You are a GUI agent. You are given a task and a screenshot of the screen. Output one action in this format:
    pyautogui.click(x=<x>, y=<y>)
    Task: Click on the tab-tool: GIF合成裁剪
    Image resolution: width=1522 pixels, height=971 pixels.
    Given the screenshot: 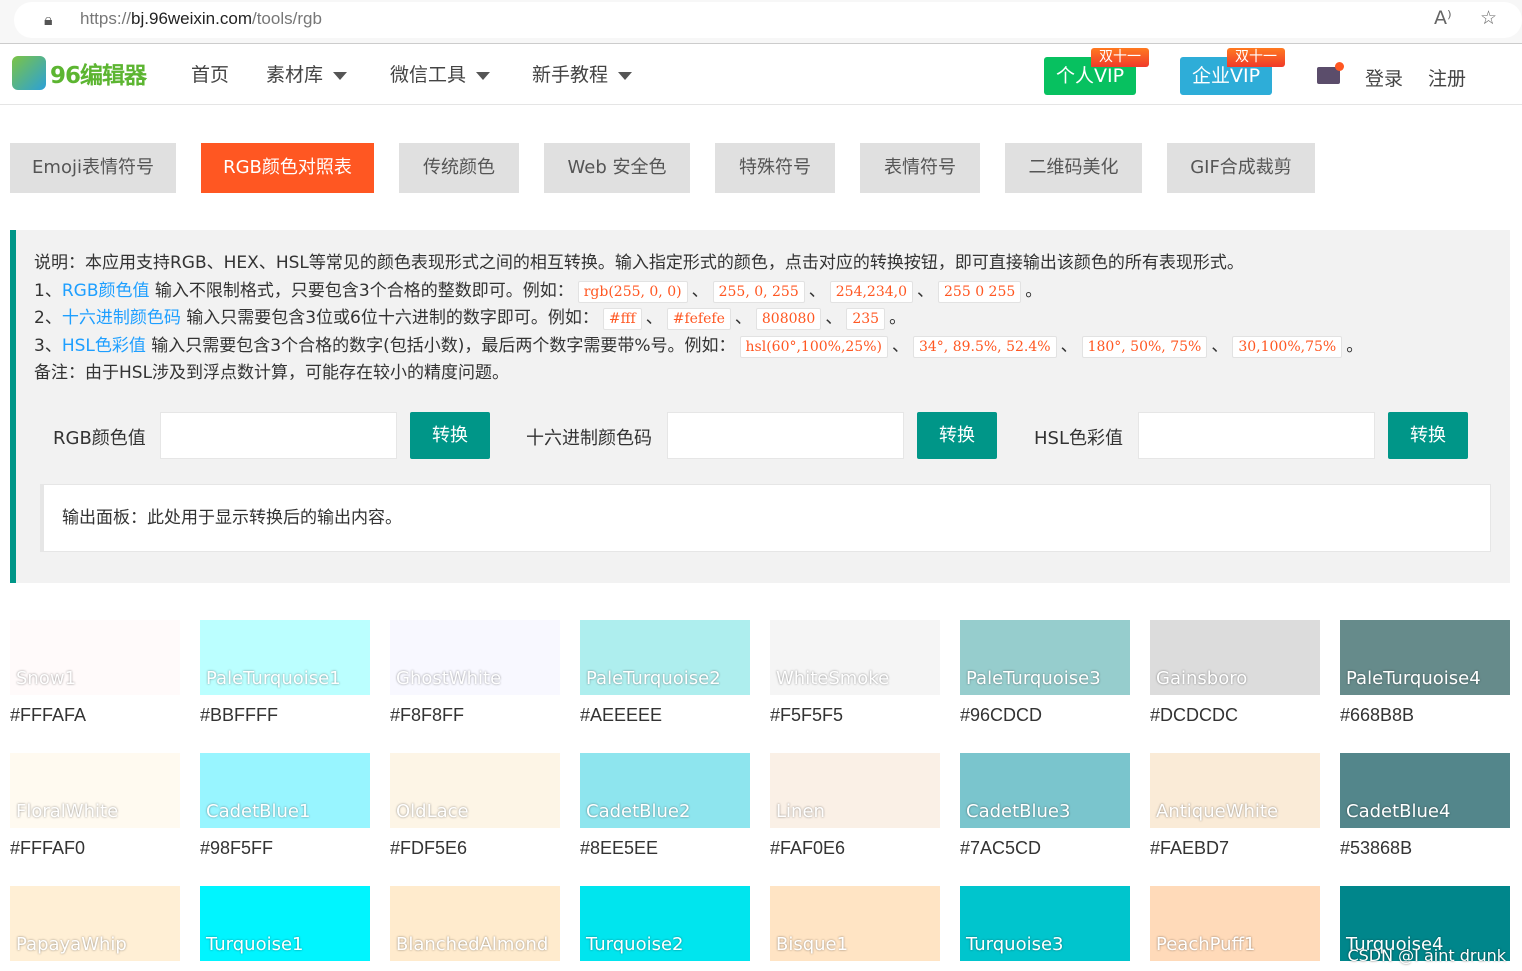 What is the action you would take?
    pyautogui.click(x=1241, y=168)
    